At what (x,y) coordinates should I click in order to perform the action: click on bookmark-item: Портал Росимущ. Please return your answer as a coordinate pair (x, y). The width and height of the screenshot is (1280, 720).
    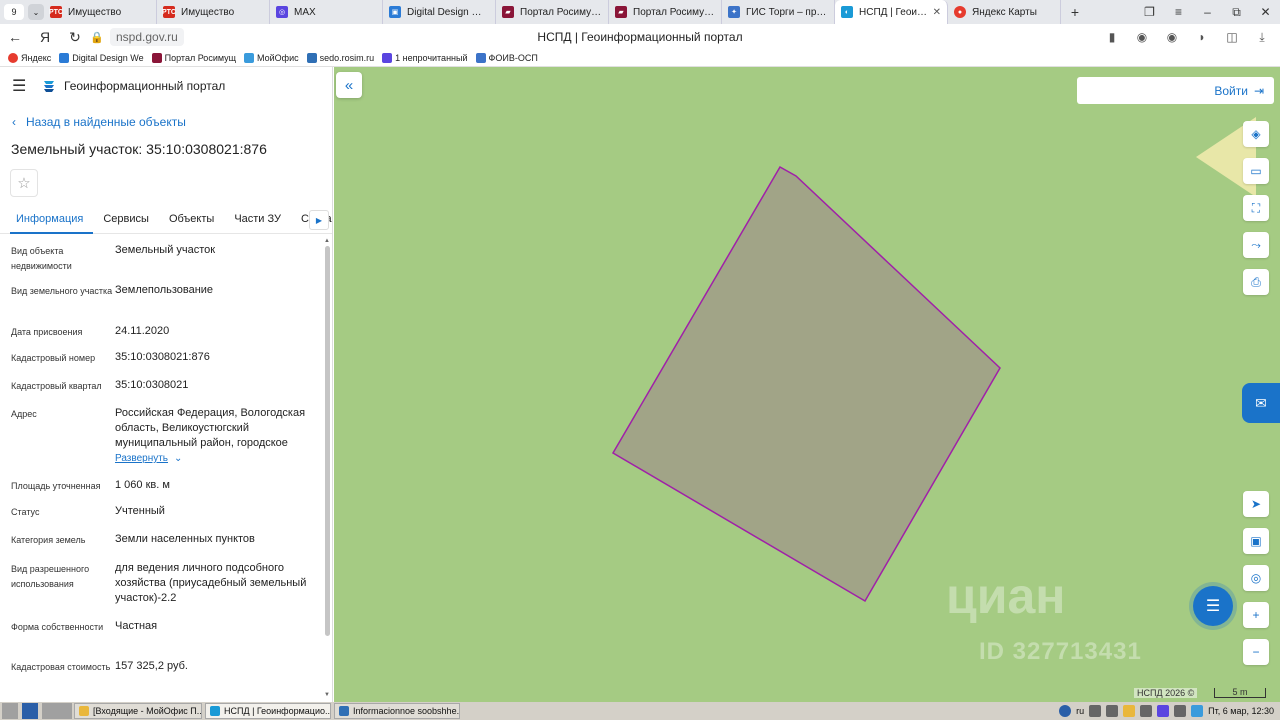
    Looking at the image, I should click on (193, 58).